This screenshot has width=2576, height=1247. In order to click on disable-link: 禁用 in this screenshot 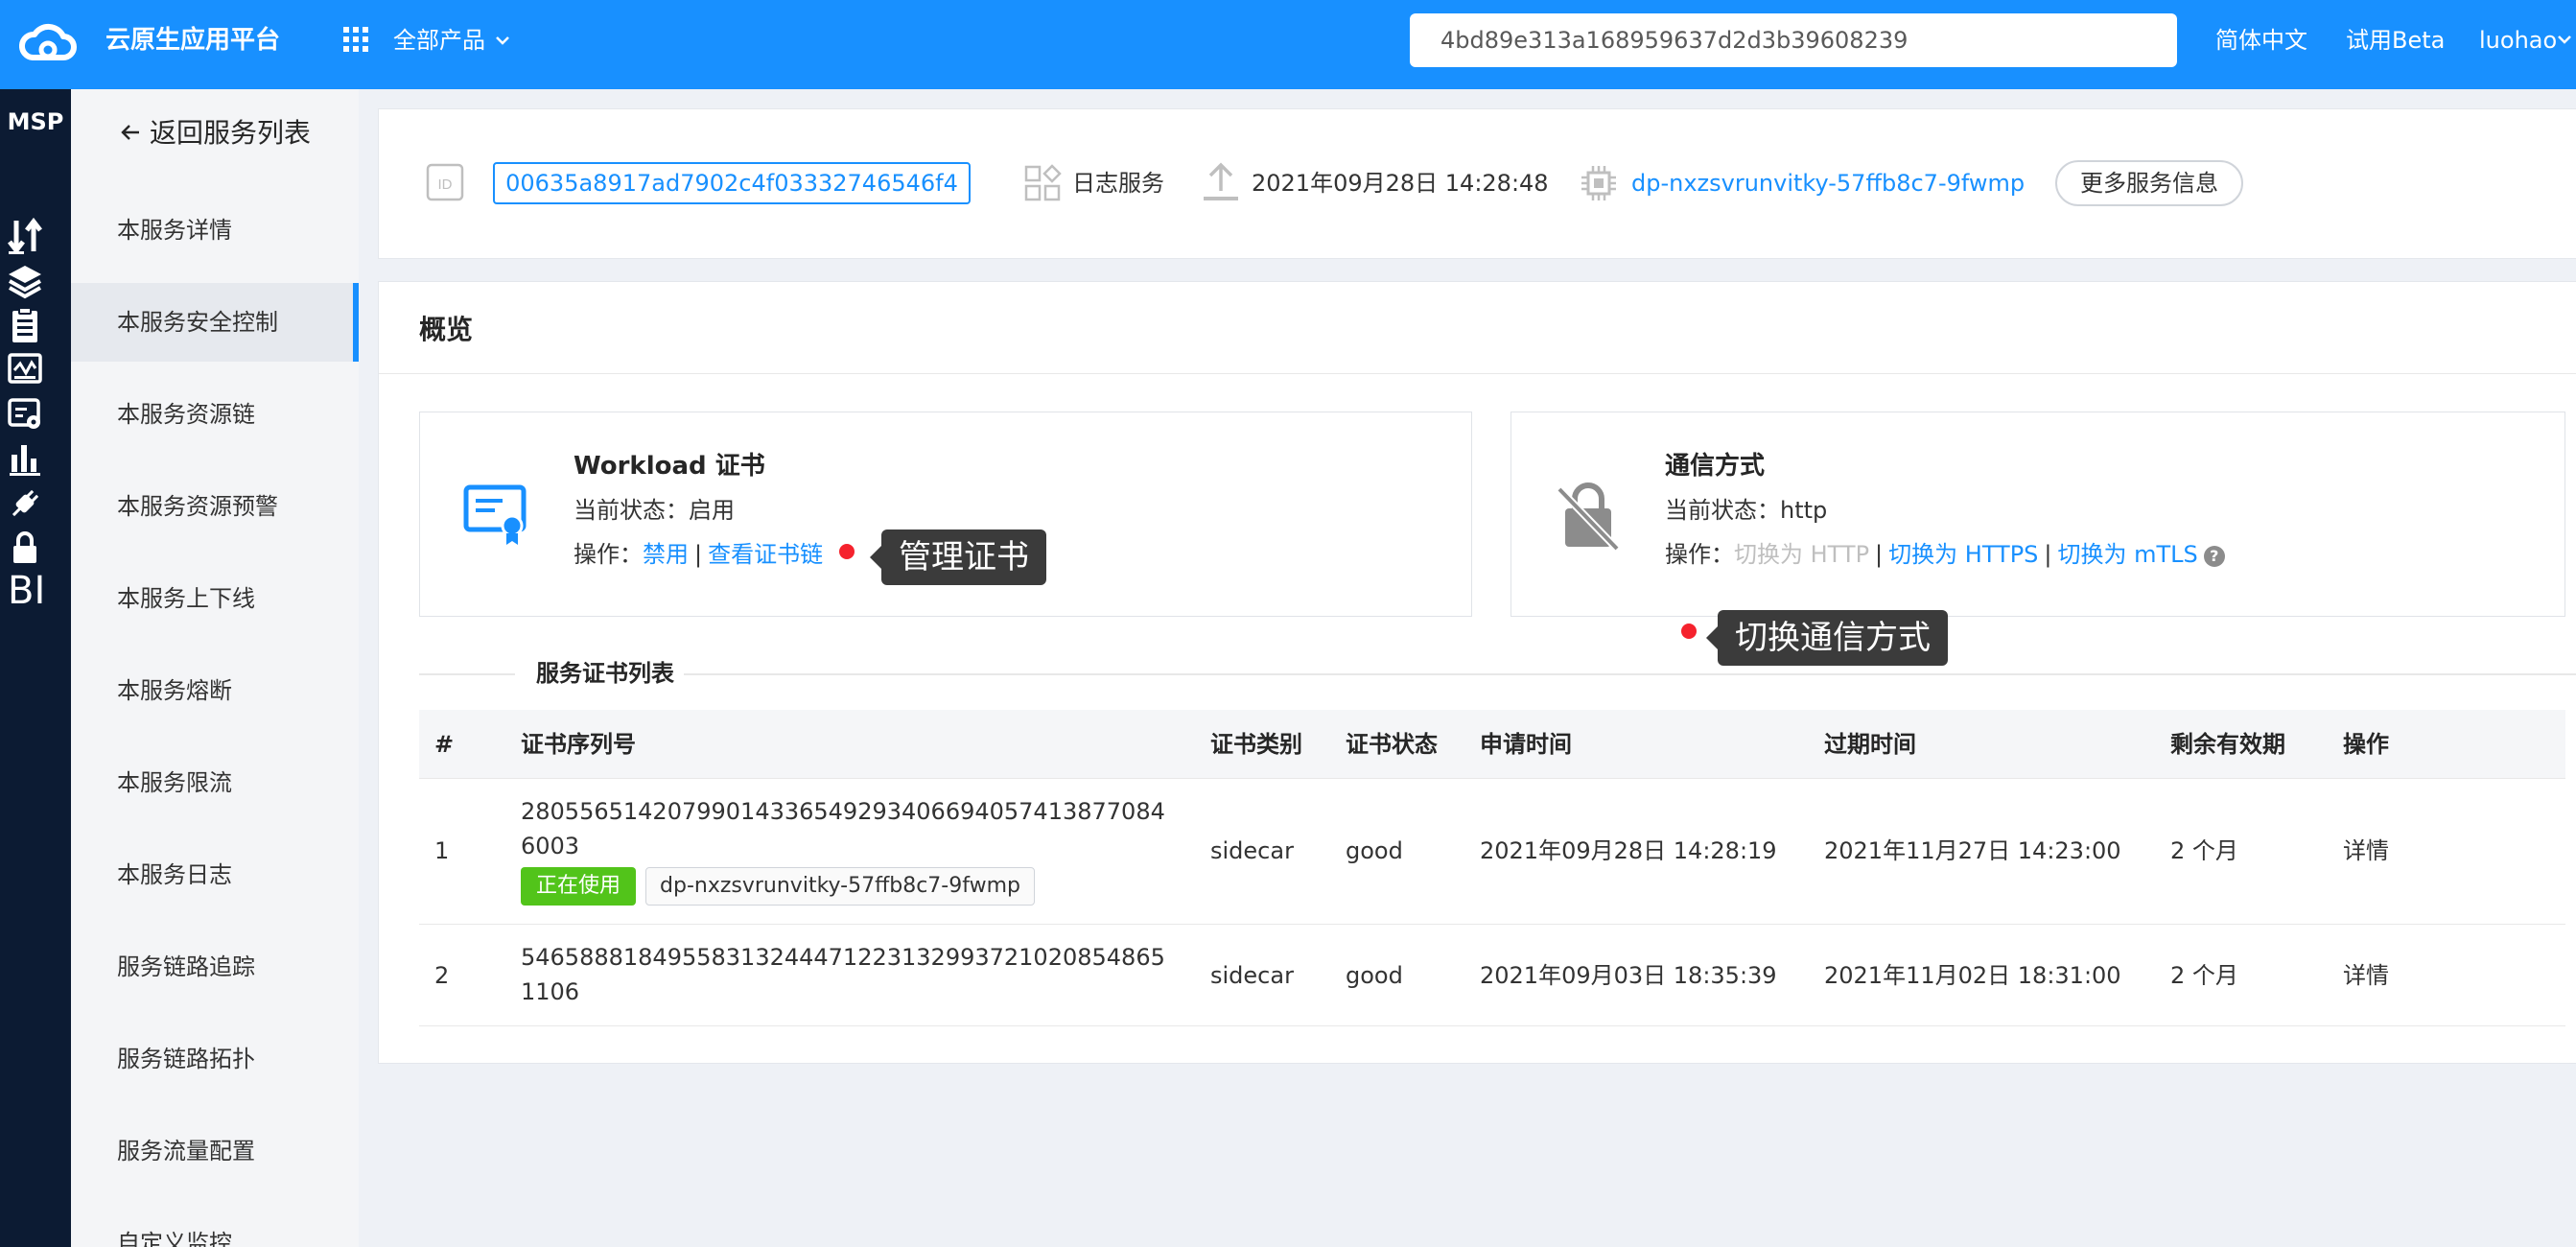, I will do `click(666, 554)`.